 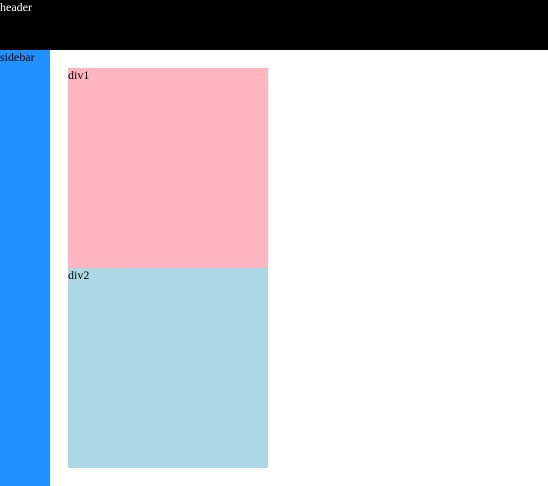 I want to click on header-label: header, so click(x=16, y=7).